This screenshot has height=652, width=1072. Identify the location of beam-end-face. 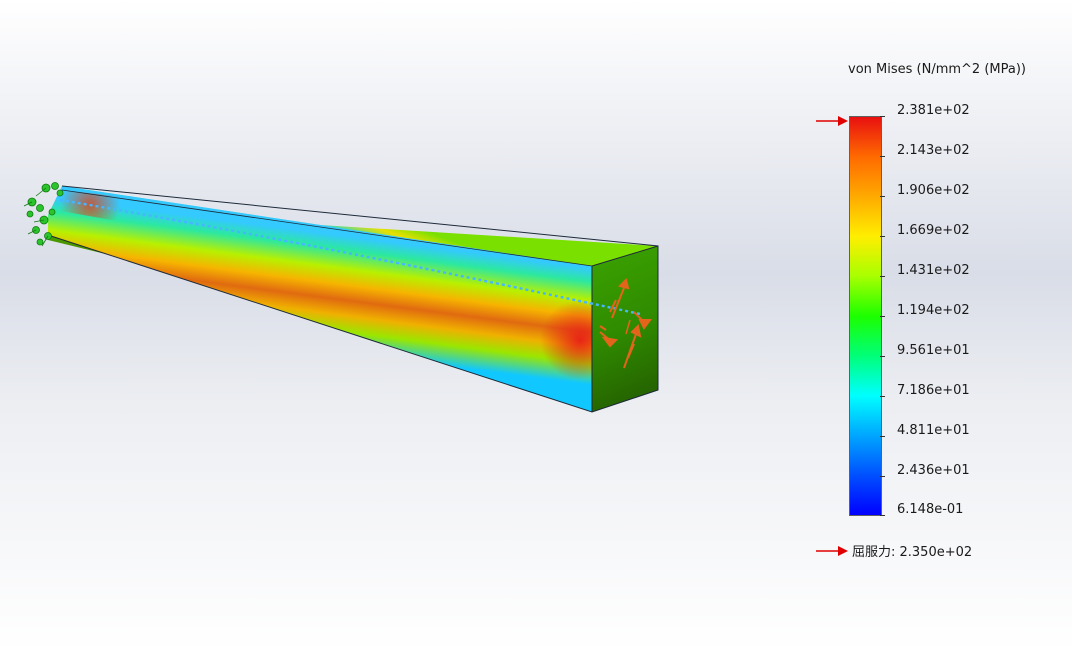
(625, 329).